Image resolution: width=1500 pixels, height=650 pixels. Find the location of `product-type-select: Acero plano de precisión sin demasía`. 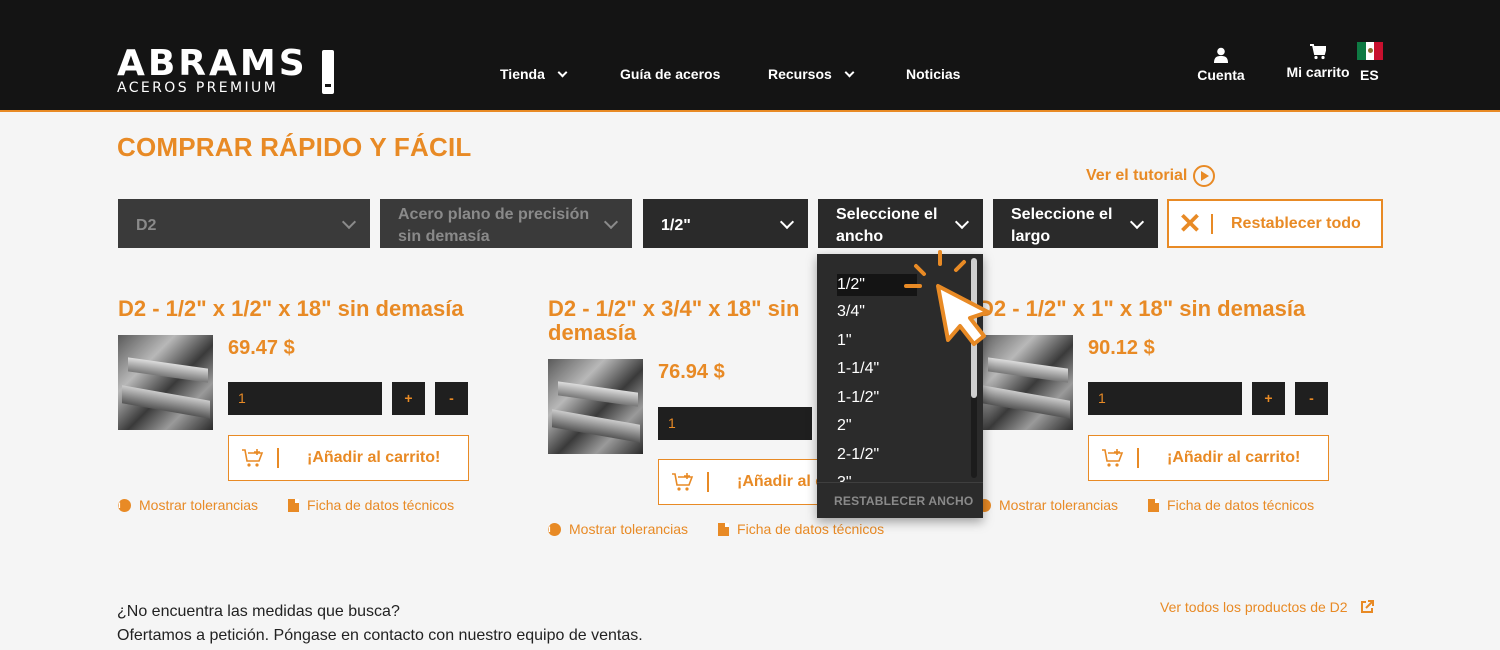

product-type-select: Acero plano de precisión sin demasía is located at coordinates (506, 223).